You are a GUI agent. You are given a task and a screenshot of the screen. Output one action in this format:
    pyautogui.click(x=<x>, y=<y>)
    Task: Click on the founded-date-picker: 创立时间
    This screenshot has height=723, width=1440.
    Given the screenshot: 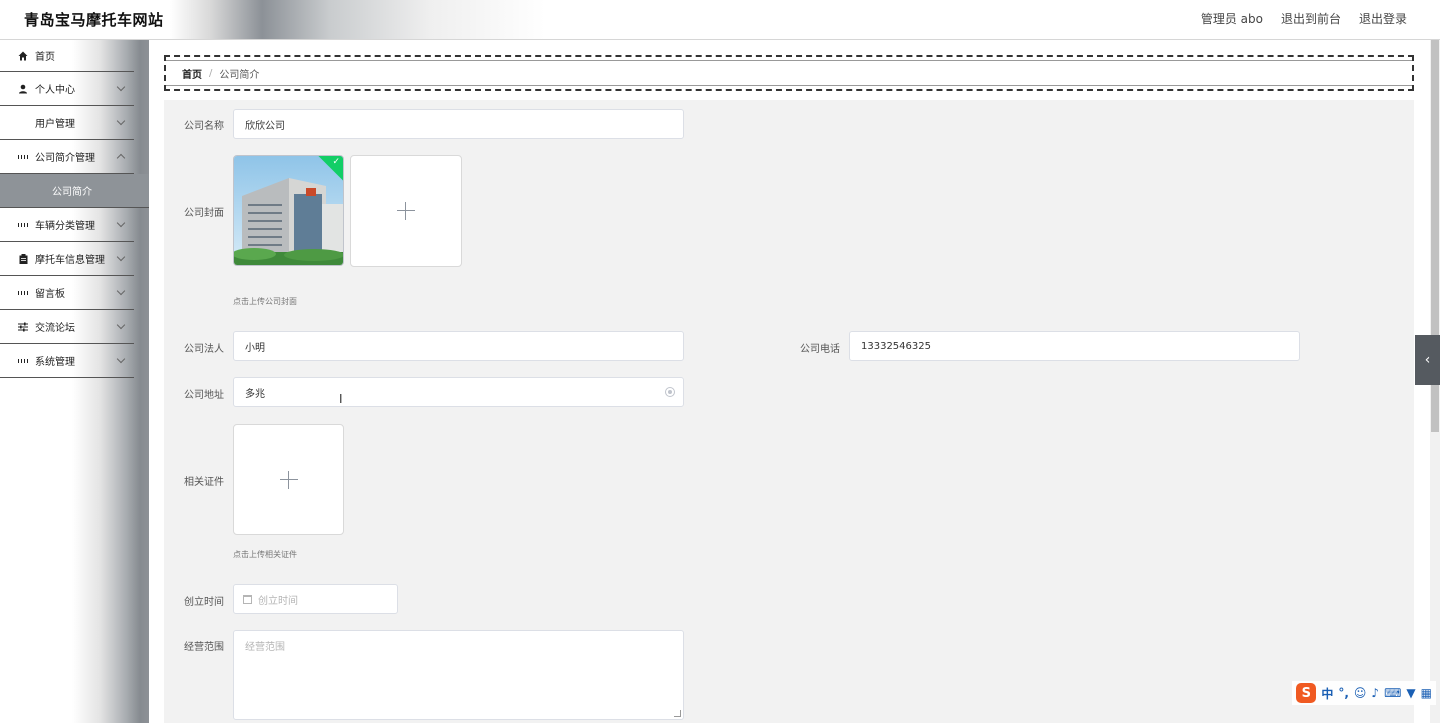 What is the action you would take?
    pyautogui.click(x=315, y=599)
    